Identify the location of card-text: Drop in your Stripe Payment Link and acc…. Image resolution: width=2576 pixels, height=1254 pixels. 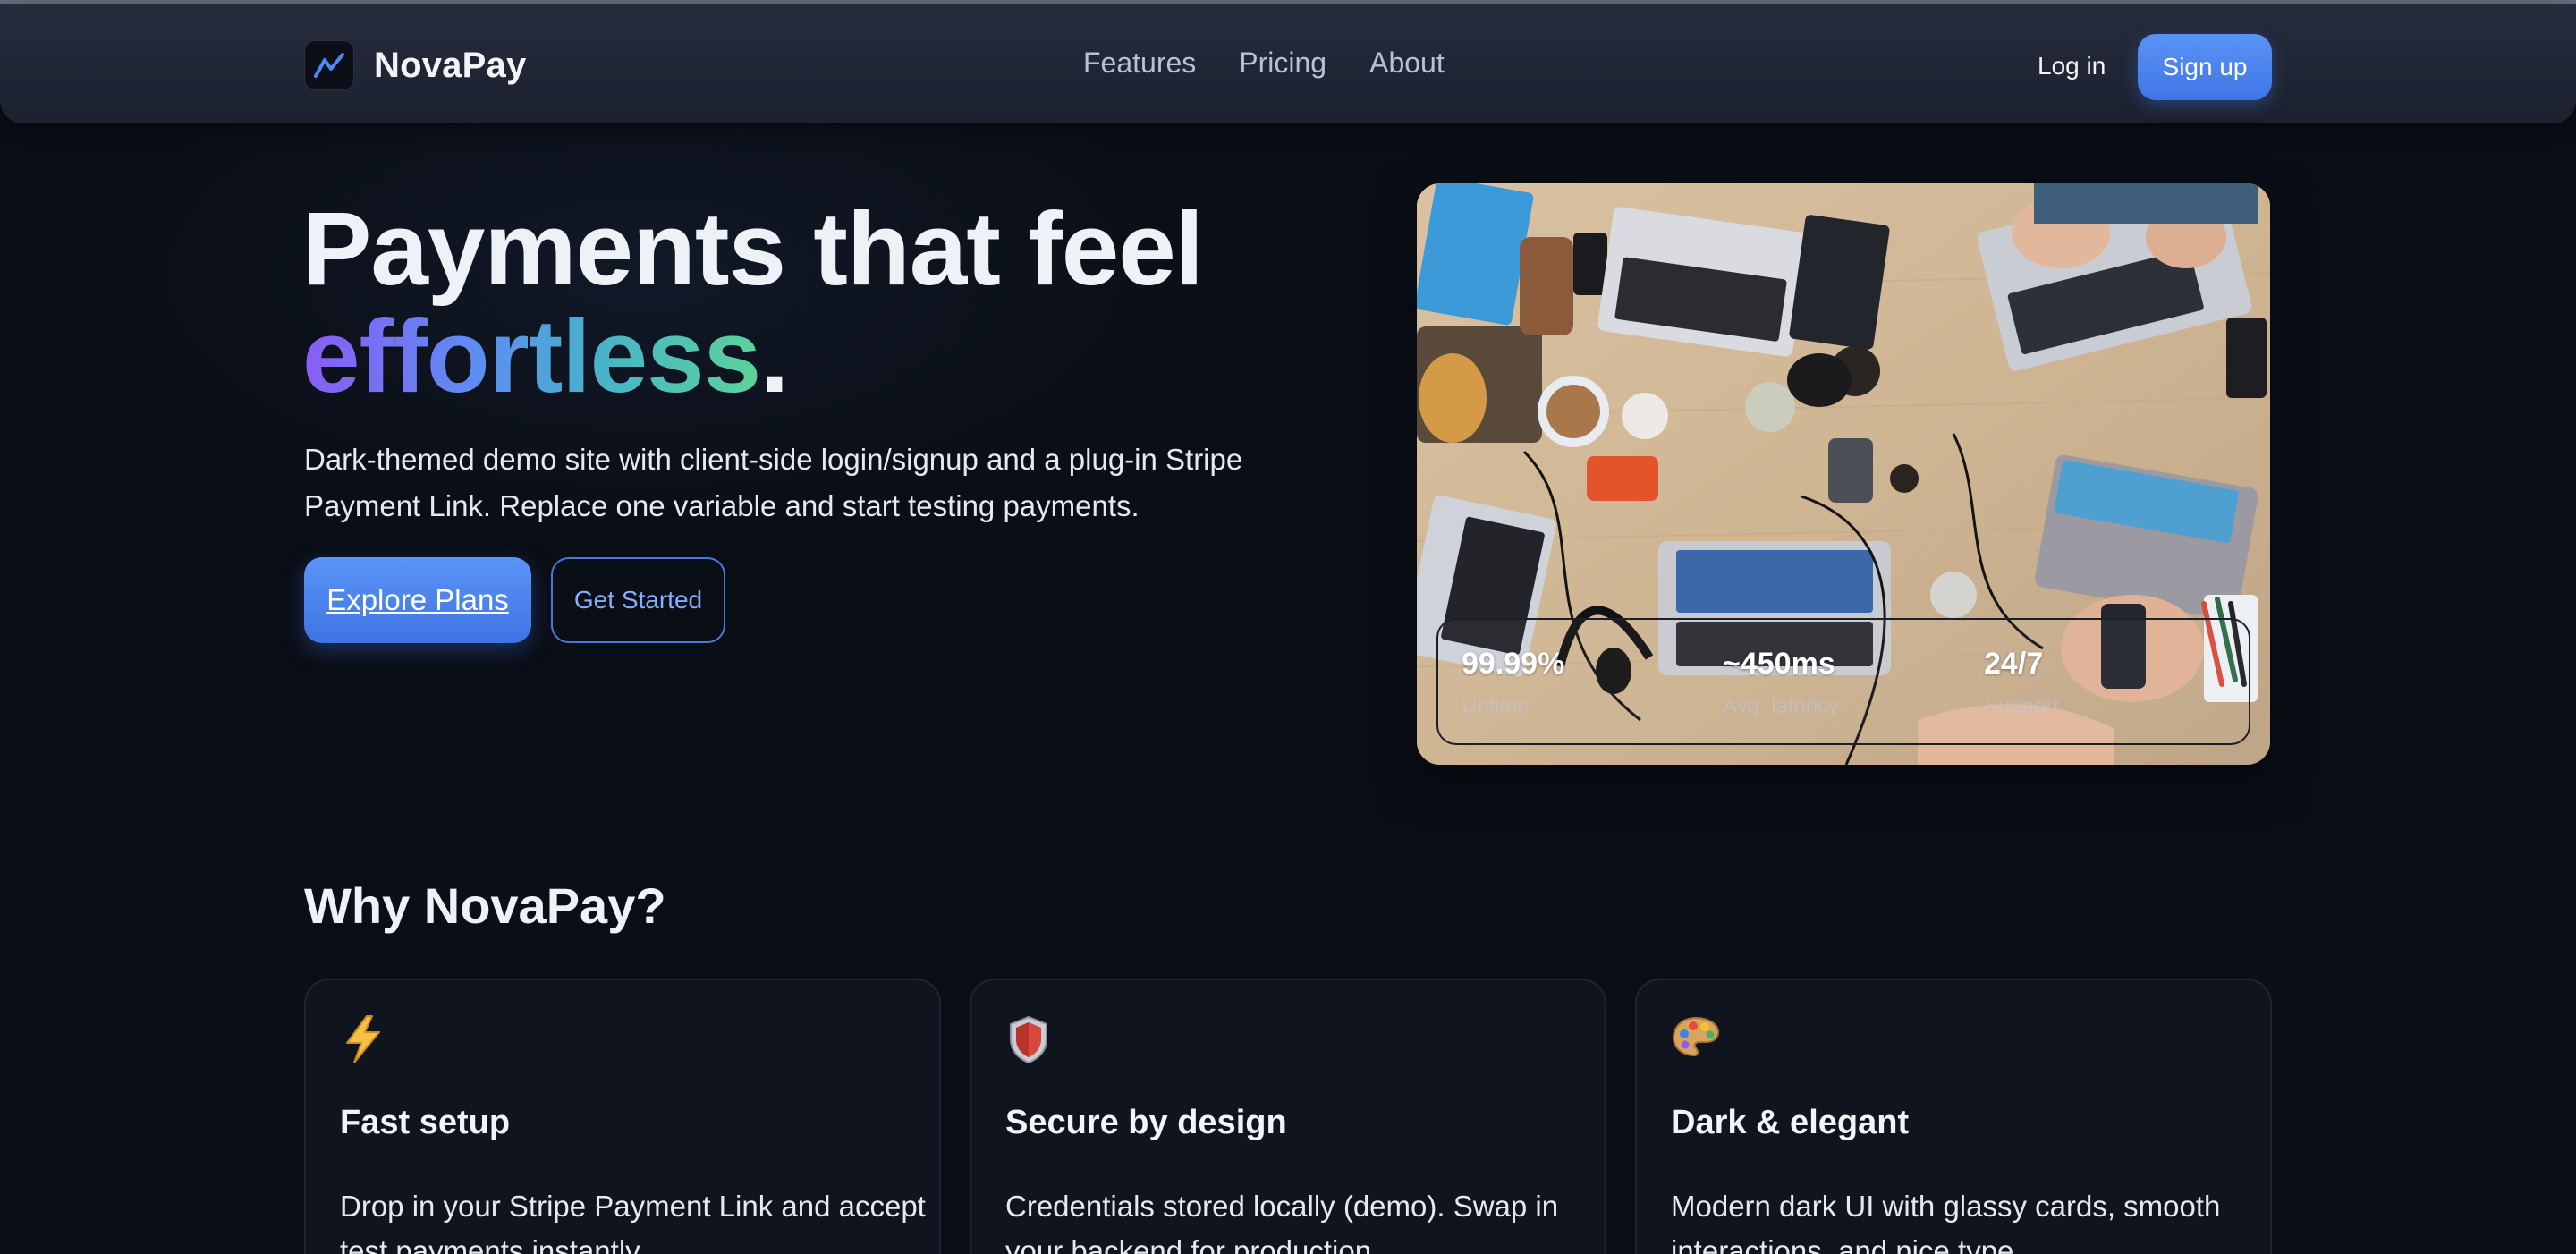
(633, 1222).